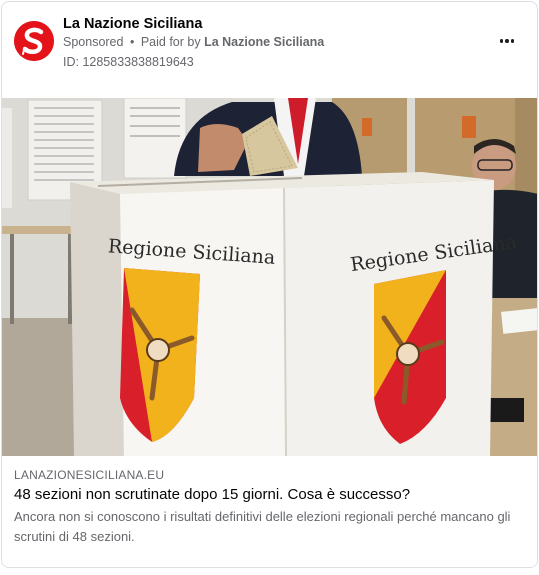 This screenshot has height=575, width=539. What do you see at coordinates (89, 475) in the screenshot?
I see `link-domain: LANAZIONESICILIANA.EU` at bounding box center [89, 475].